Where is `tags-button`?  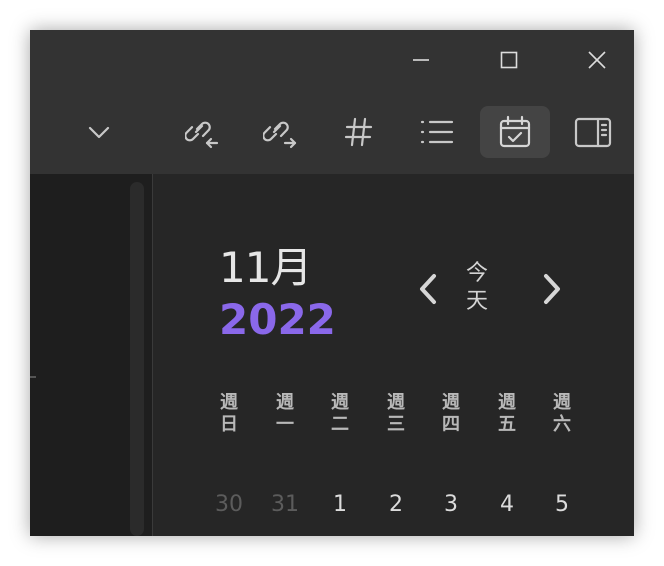
tags-button is located at coordinates (359, 132).